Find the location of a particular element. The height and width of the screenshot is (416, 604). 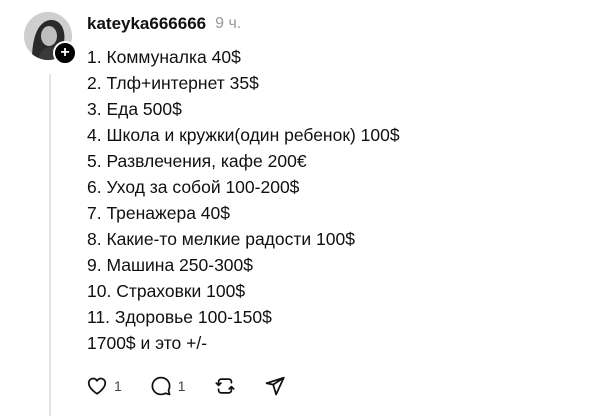

post-text-line: 7. Тренажера 40$ is located at coordinates (158, 213).